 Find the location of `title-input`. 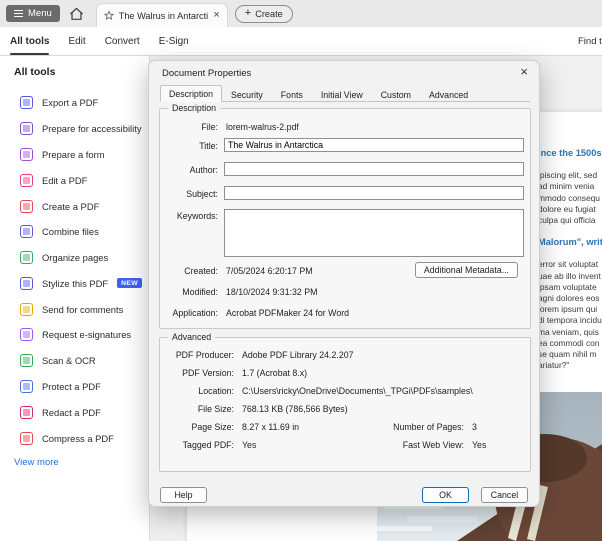

title-input is located at coordinates (374, 145).